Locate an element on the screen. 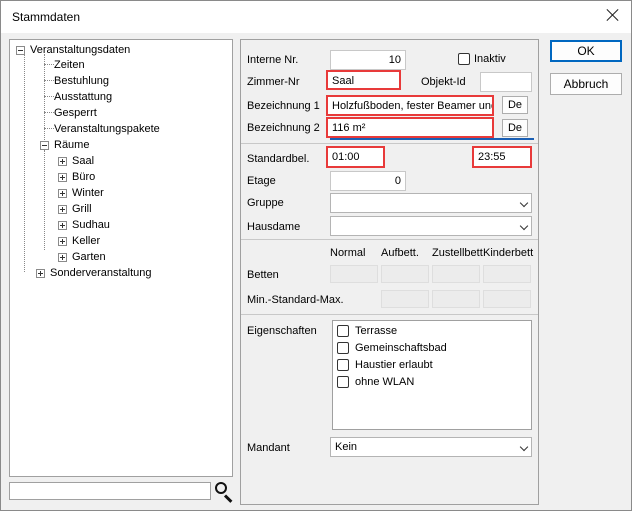  window-title: Stammdaten is located at coordinates (46, 17).